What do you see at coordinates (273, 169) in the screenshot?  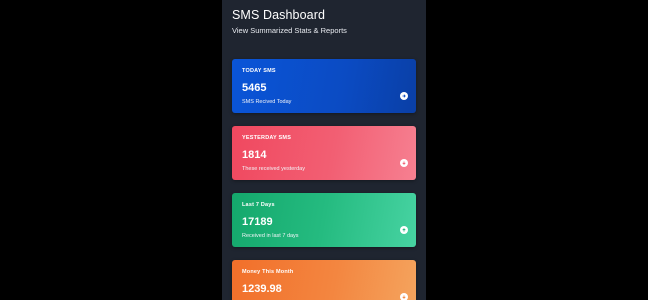 I see `card-description: These received yesterday` at bounding box center [273, 169].